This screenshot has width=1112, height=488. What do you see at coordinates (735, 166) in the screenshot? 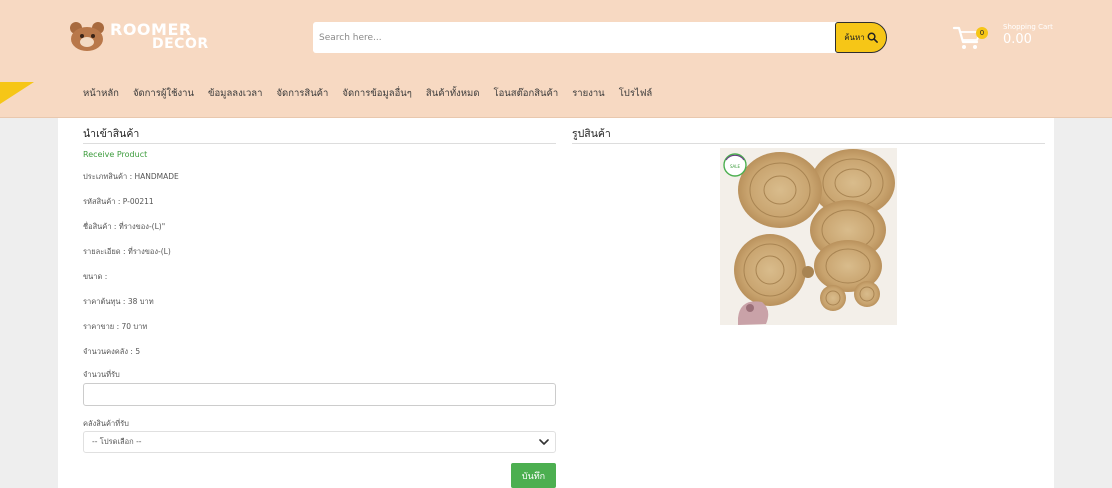
I see `image-badge-text: SALE` at bounding box center [735, 166].